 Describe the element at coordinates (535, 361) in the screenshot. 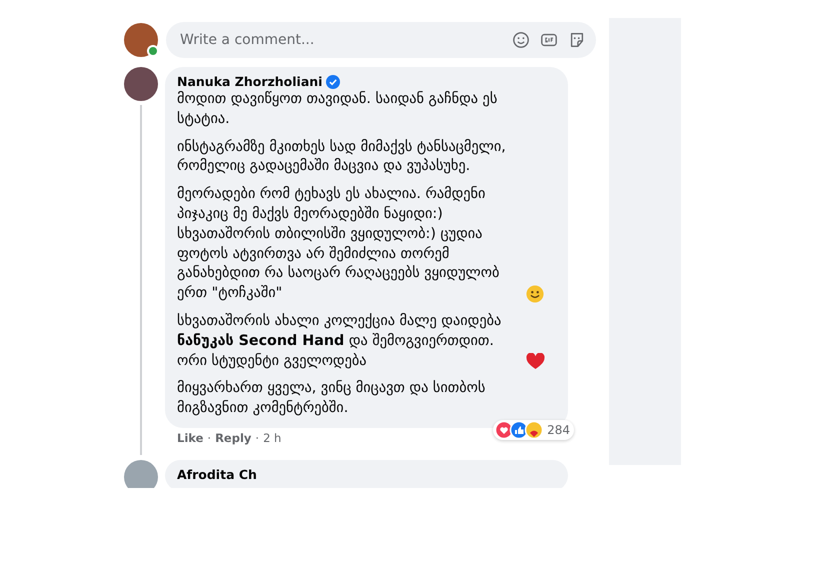

I see `heart-icon` at that location.